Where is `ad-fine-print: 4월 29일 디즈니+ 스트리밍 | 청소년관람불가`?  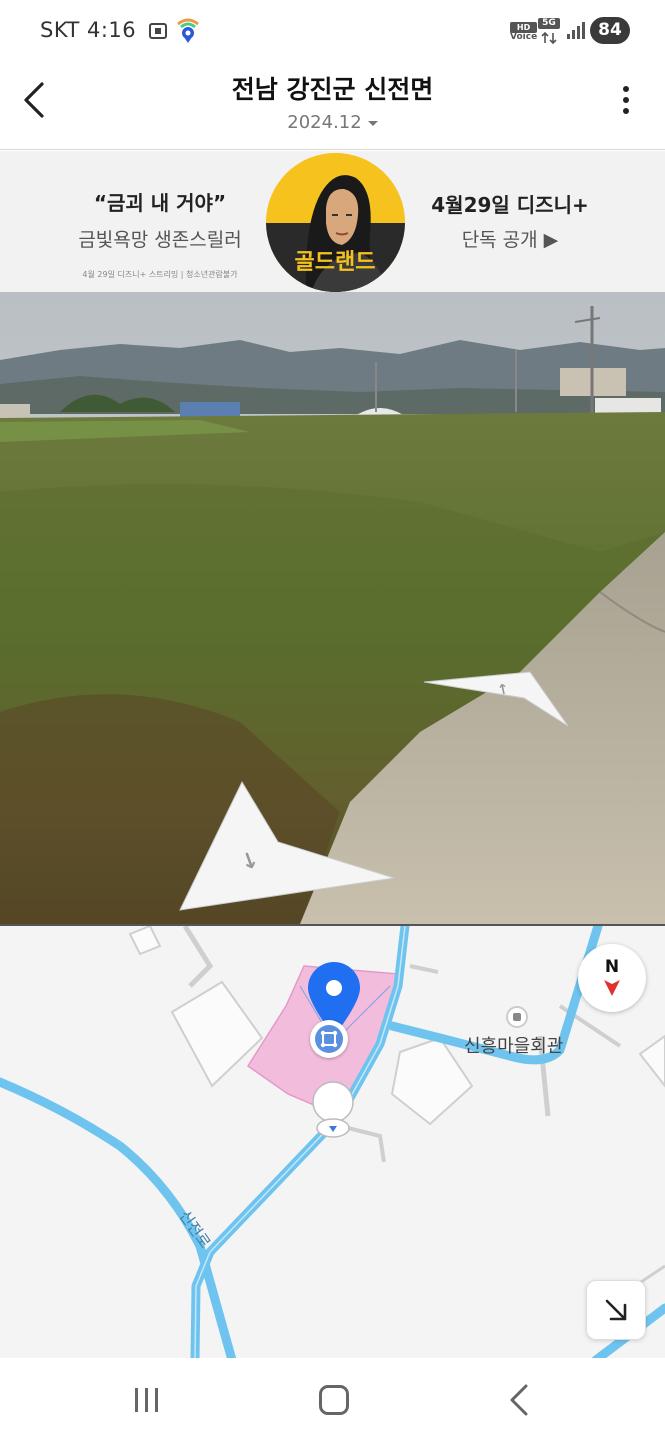
ad-fine-print: 4월 29일 디즈니+ 스트리밍 | 청소년관람불가 is located at coordinates (160, 274).